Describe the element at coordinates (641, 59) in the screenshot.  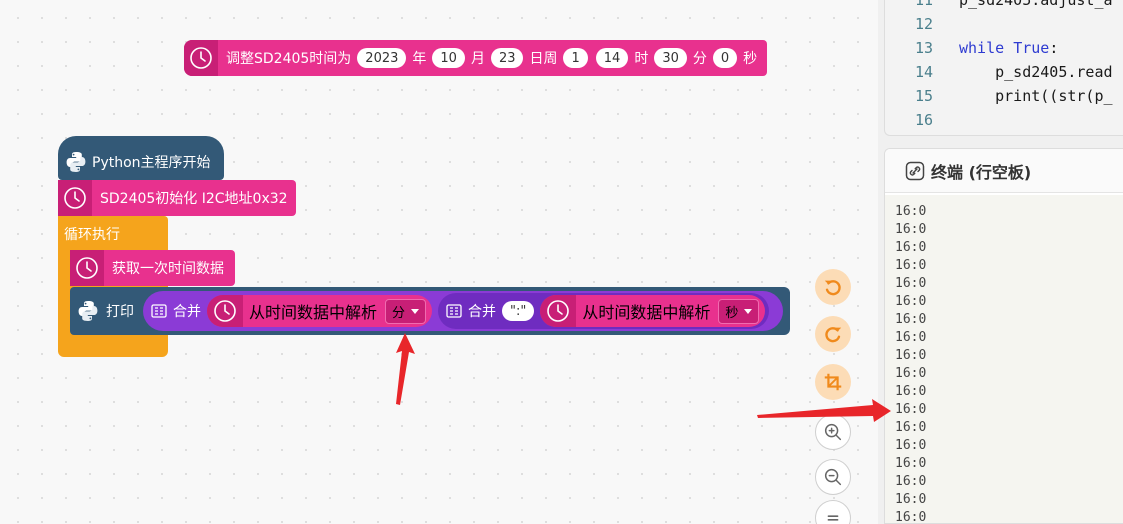
I see `hour-unit-label: 时` at that location.